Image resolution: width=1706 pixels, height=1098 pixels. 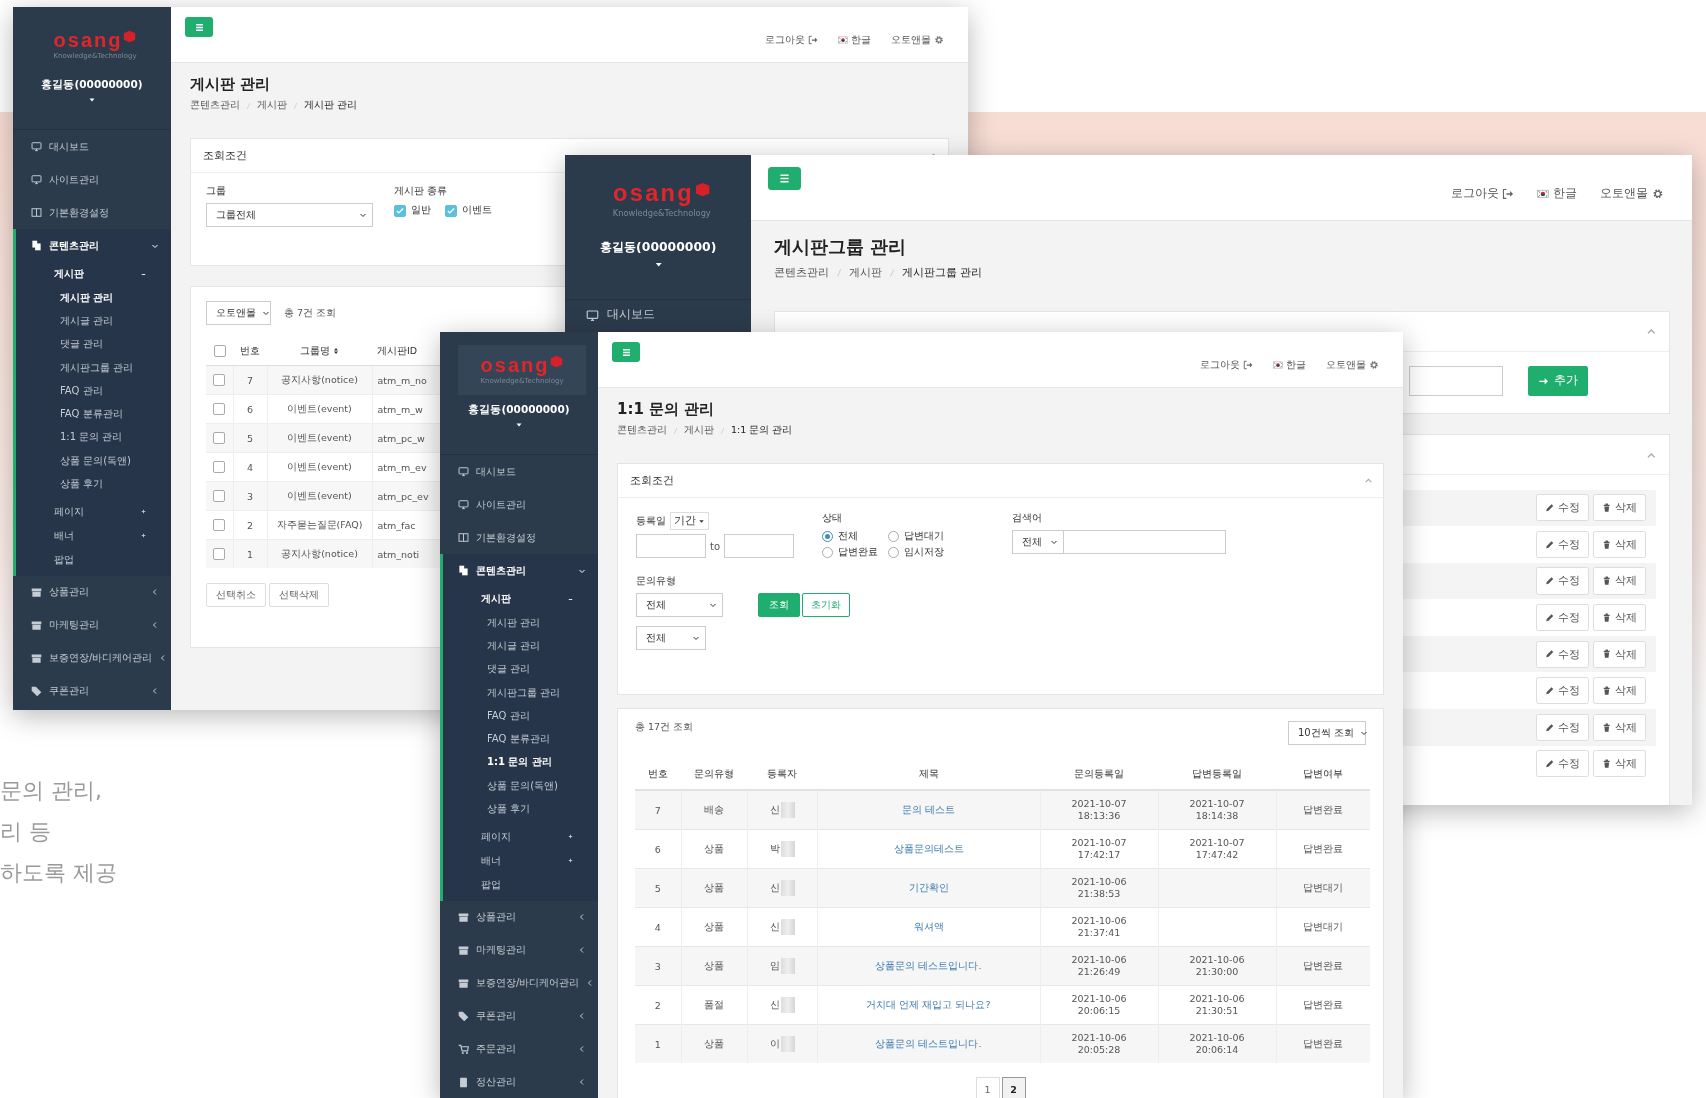 I want to click on radio-label: 임시저장, so click(x=924, y=552).